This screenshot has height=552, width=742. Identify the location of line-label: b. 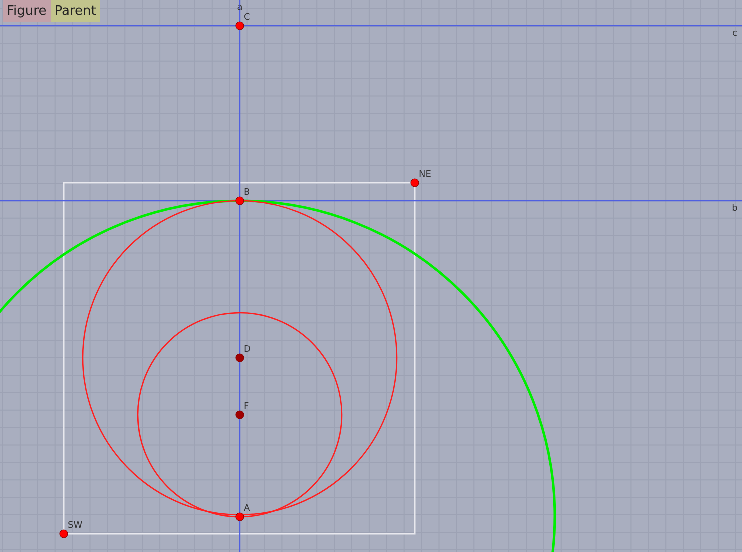
(735, 209).